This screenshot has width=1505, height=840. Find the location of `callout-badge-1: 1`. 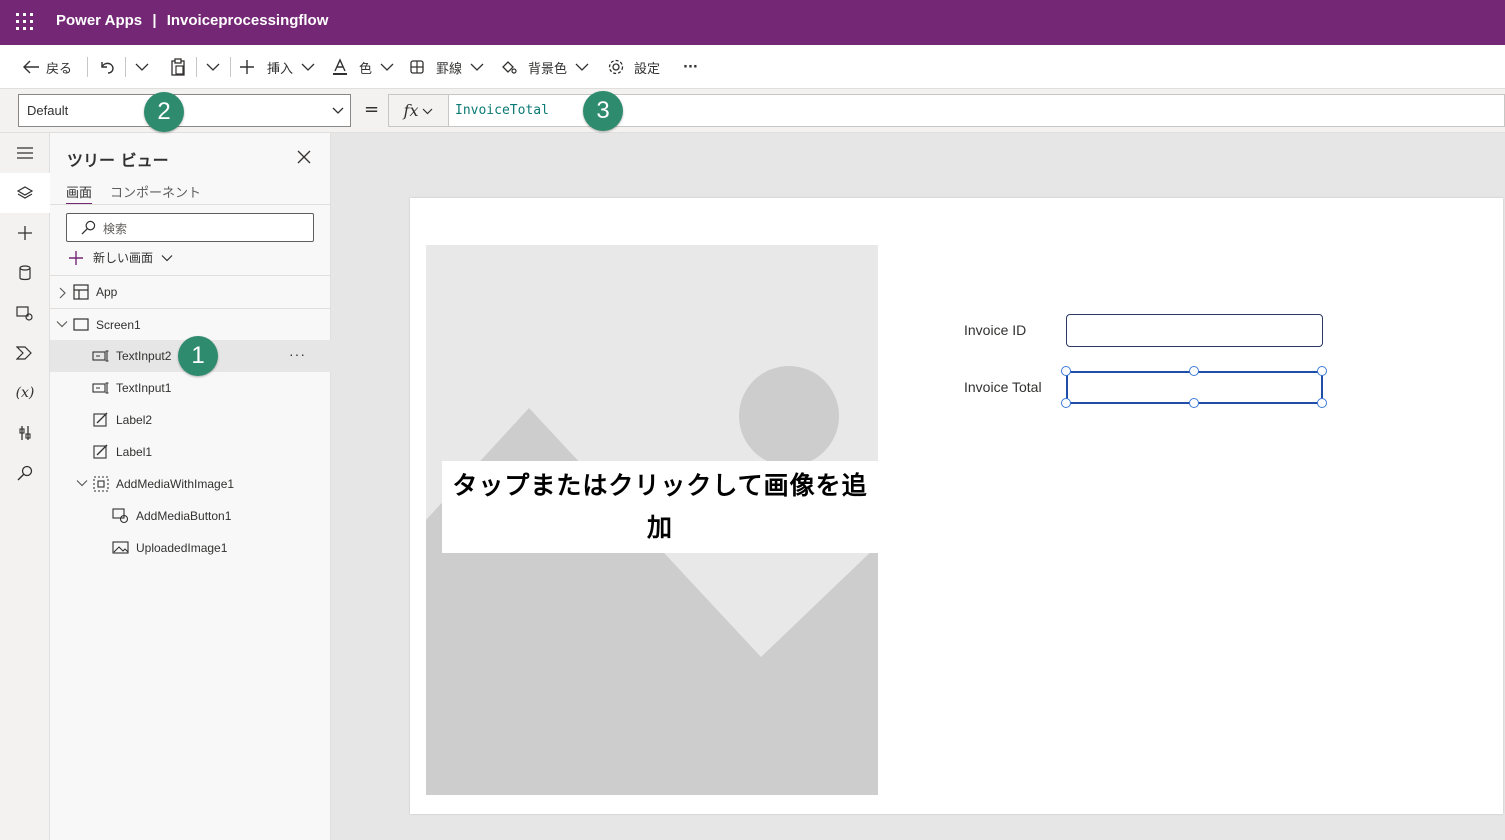

callout-badge-1: 1 is located at coordinates (198, 356).